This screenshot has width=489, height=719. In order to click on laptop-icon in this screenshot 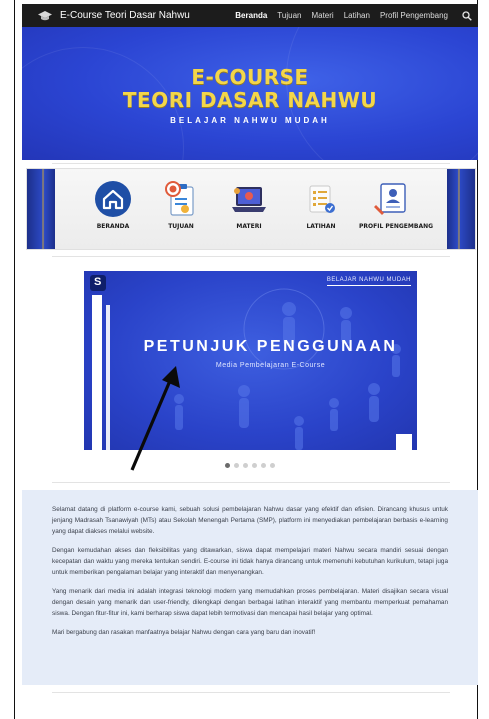, I will do `click(249, 199)`.